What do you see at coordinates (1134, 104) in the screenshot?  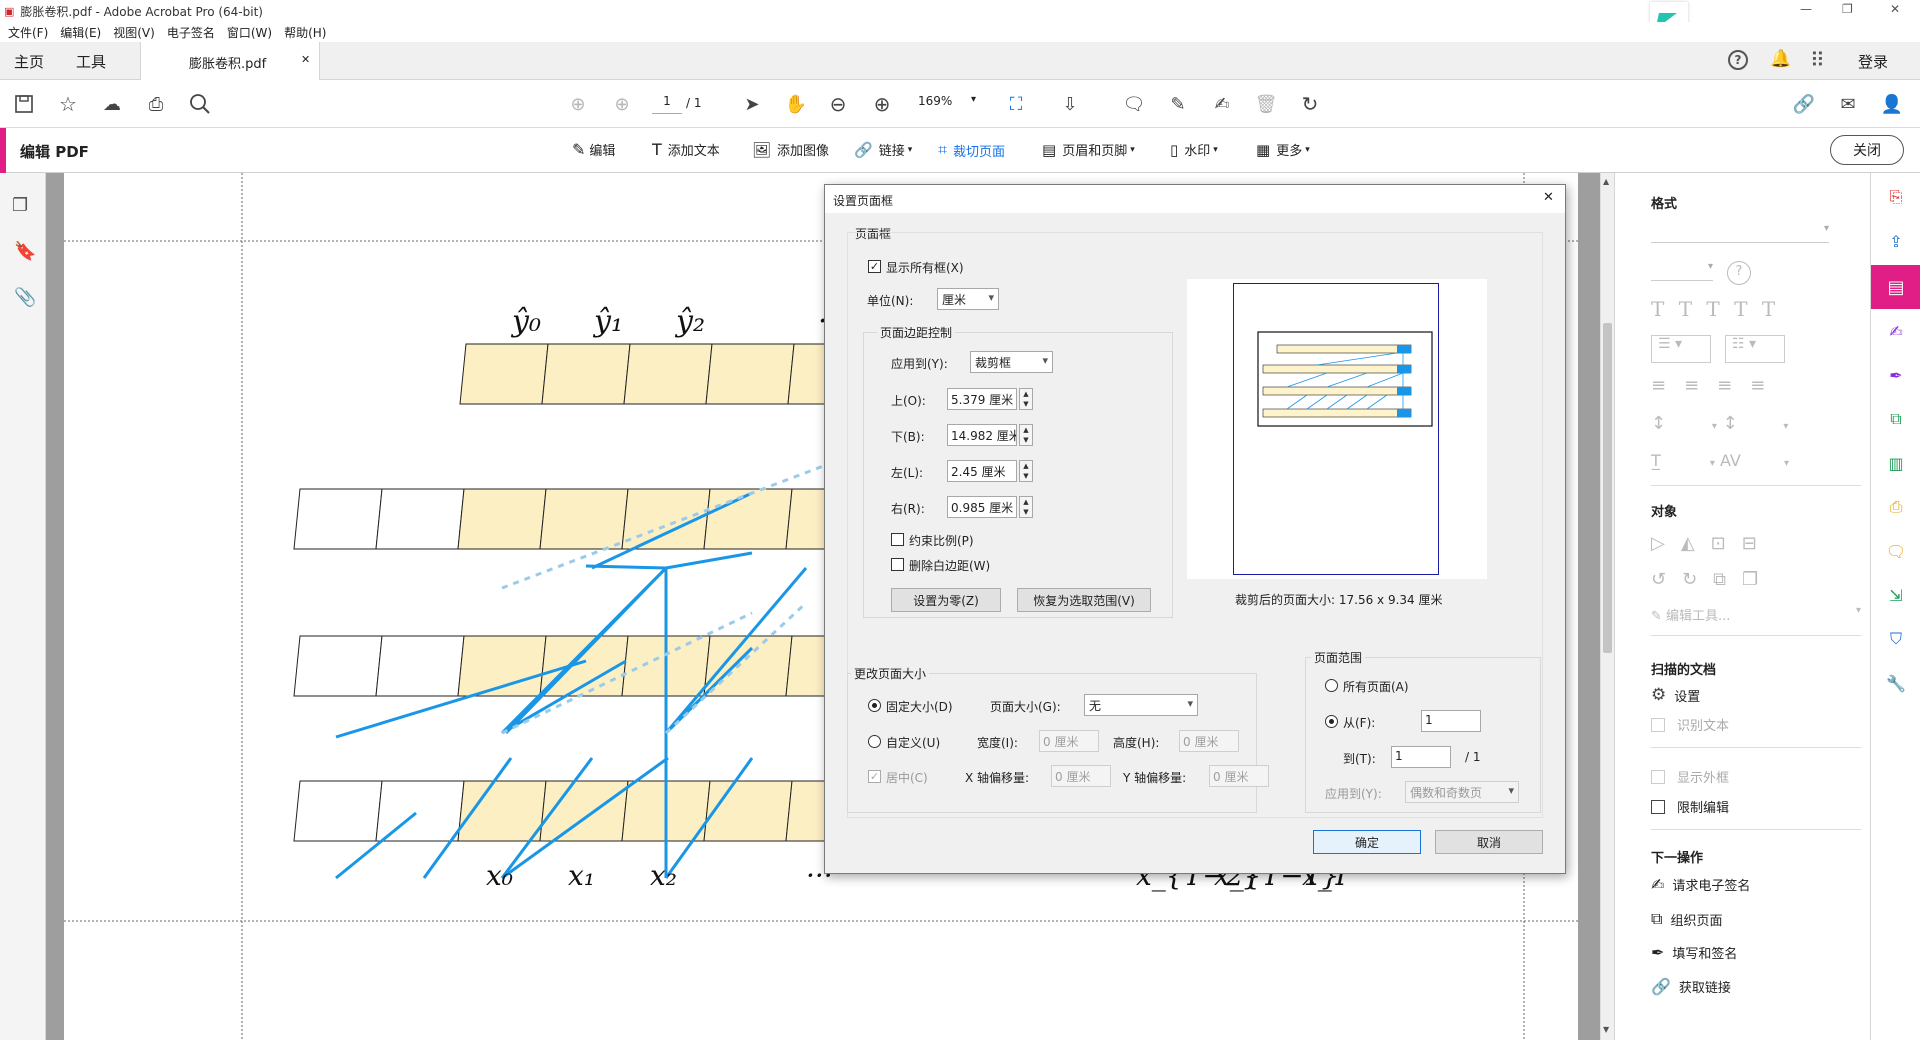 I see `comment-icon: 🗨` at bounding box center [1134, 104].